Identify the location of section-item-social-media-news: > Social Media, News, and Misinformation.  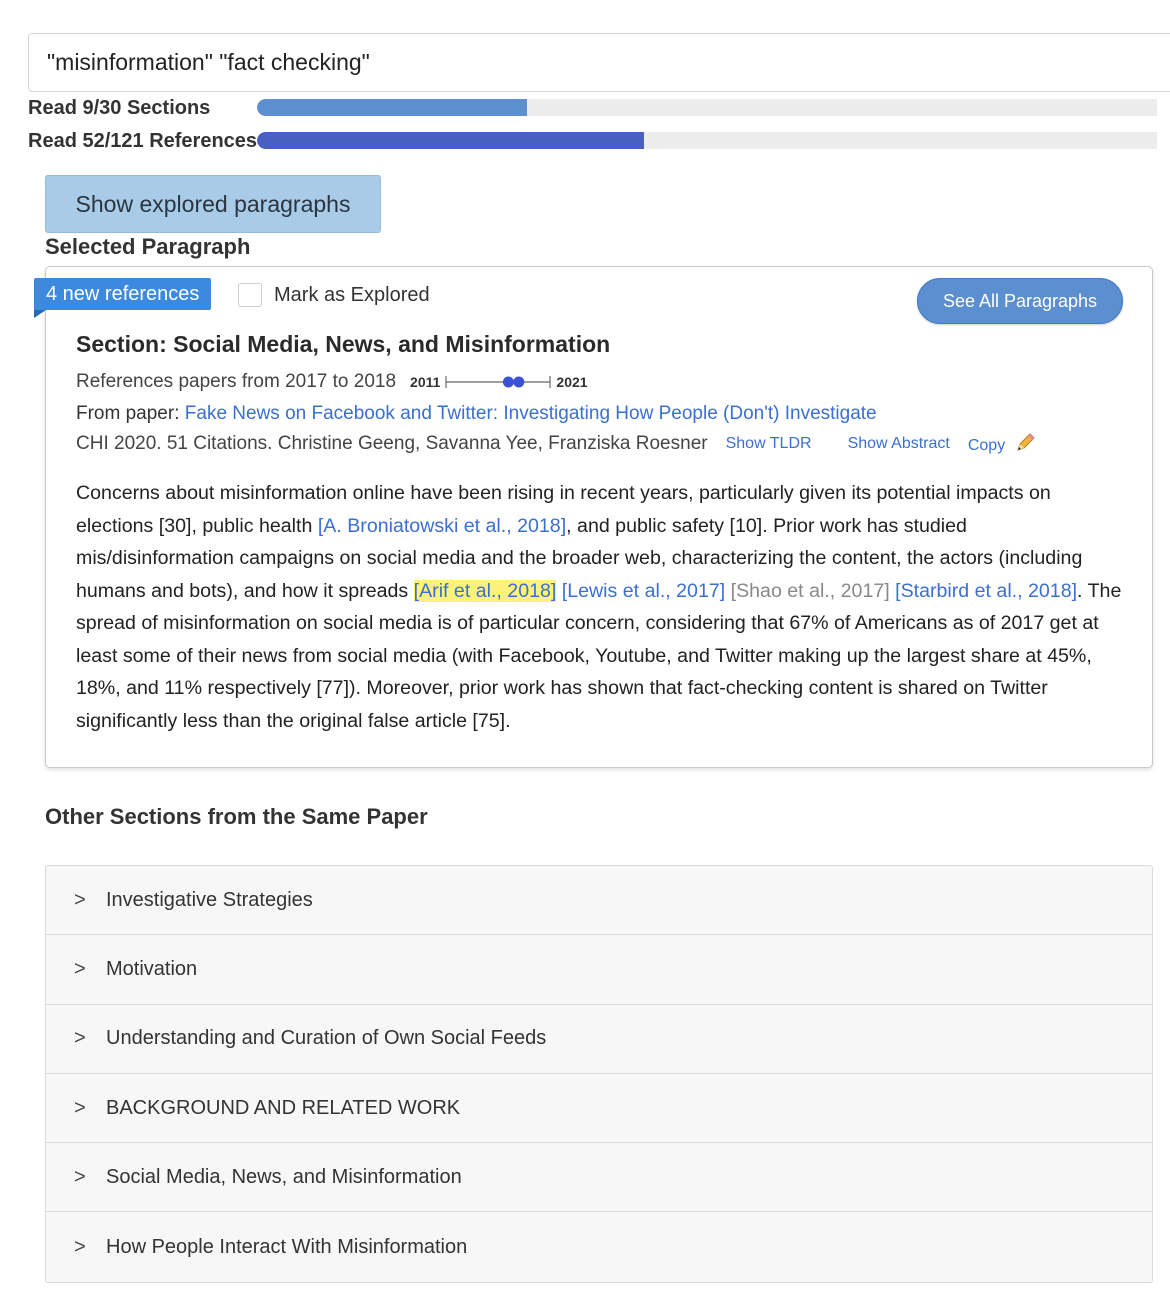
(599, 1178).